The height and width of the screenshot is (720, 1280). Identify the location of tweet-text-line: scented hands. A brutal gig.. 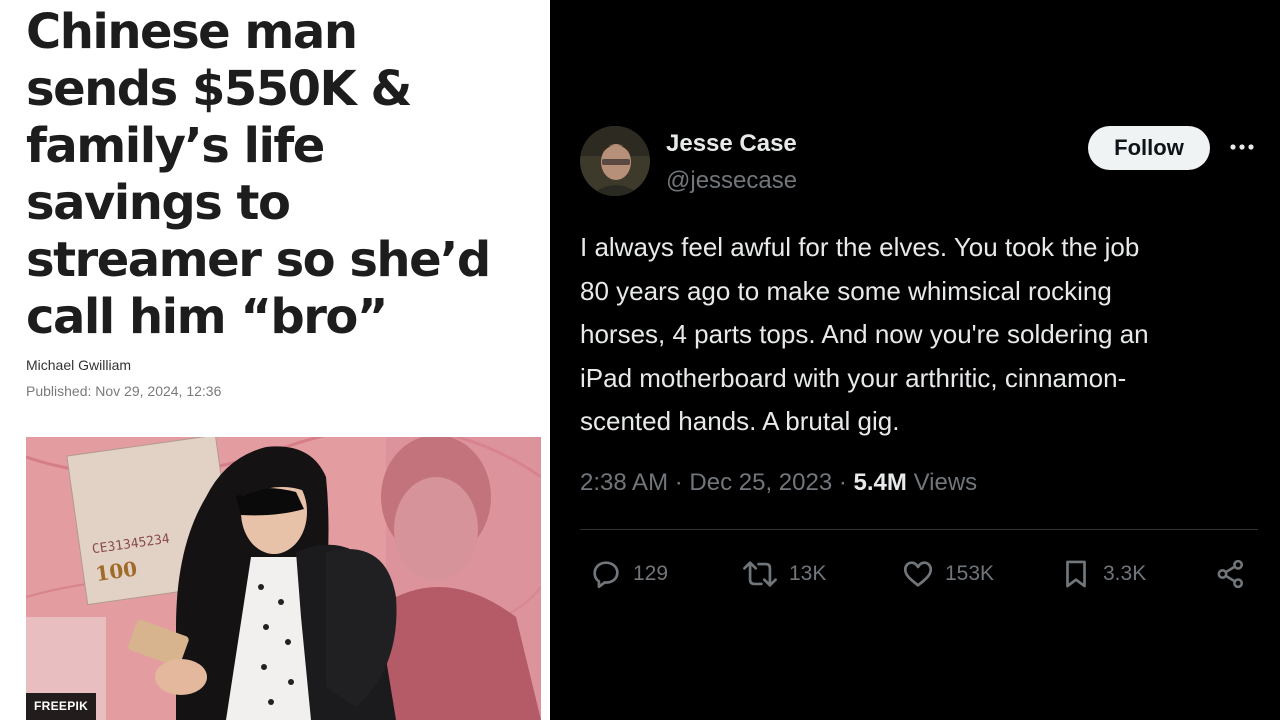
(740, 421).